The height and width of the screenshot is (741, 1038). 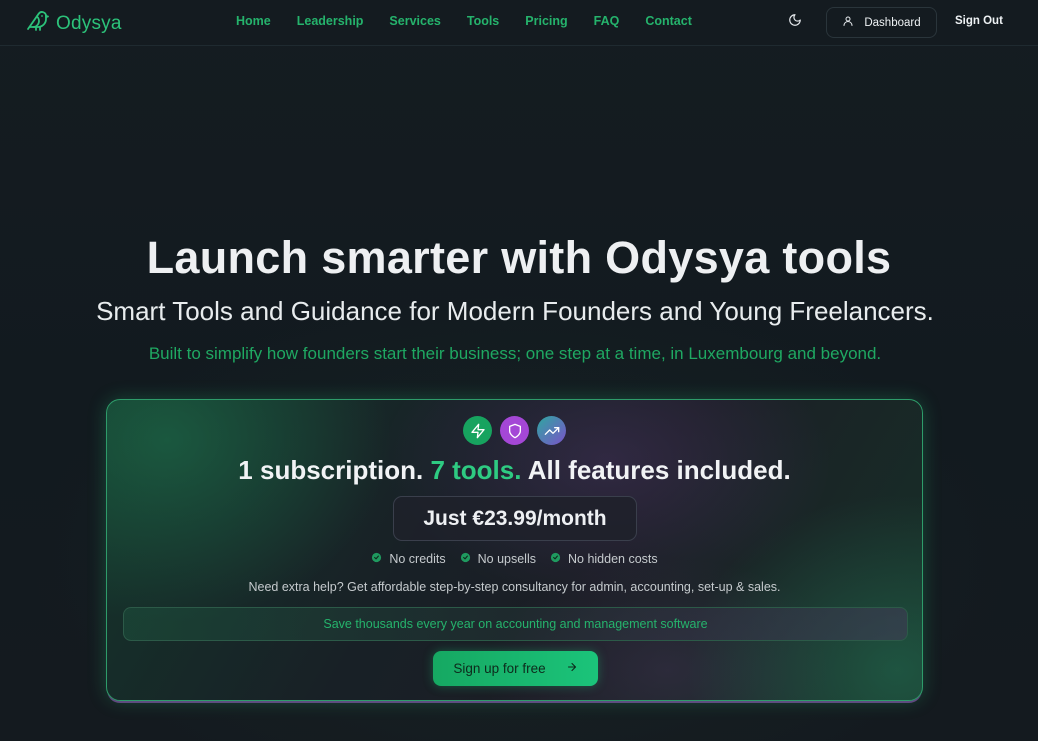 I want to click on benefit-checks: No credits No upsells No hidden costs, so click(x=514, y=559).